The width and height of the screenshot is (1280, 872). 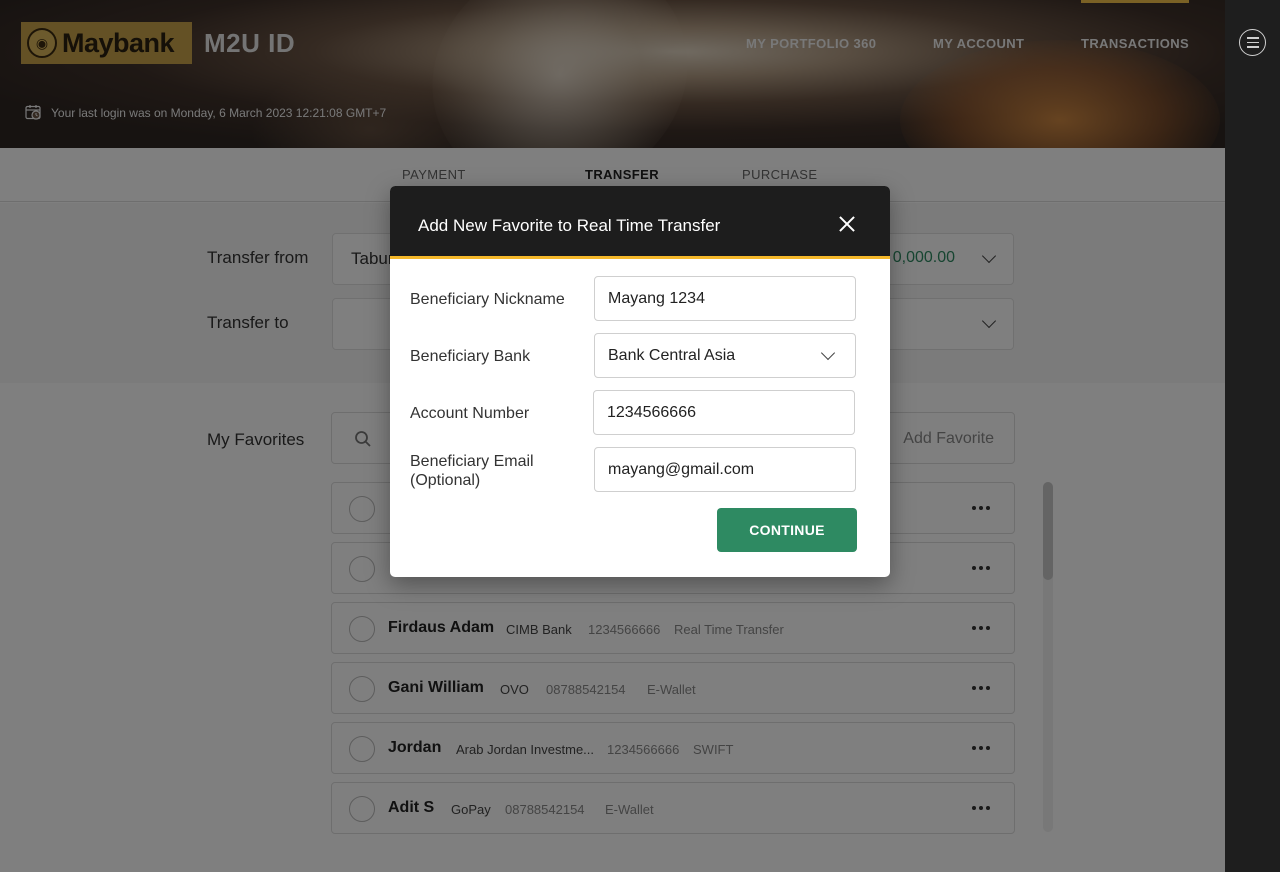 What do you see at coordinates (651, 412) in the screenshot?
I see `account-number-value: 1234566666` at bounding box center [651, 412].